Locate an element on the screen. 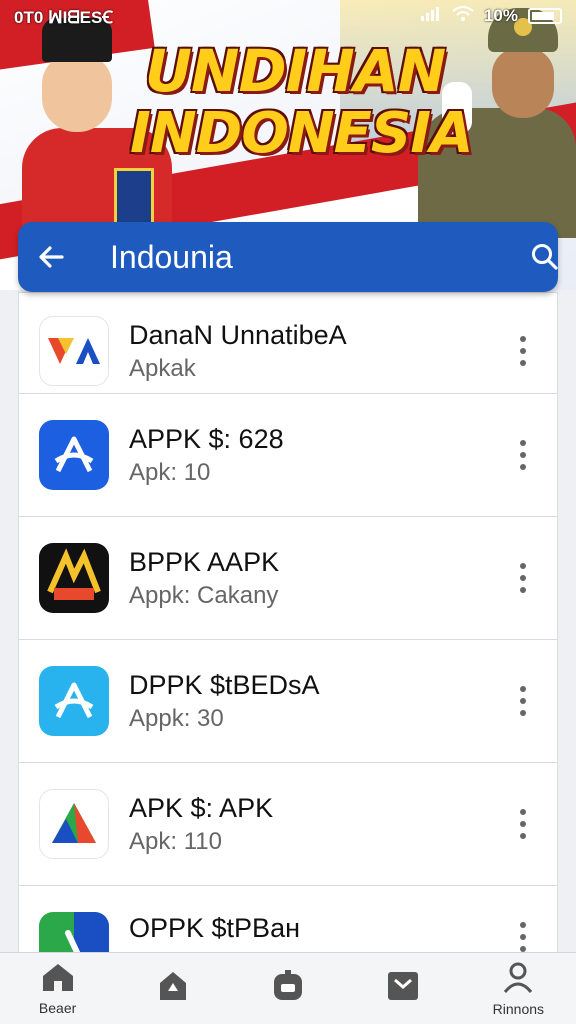 This screenshot has width=576, height=1024. app-name: APK $: APK is located at coordinates (201, 807).